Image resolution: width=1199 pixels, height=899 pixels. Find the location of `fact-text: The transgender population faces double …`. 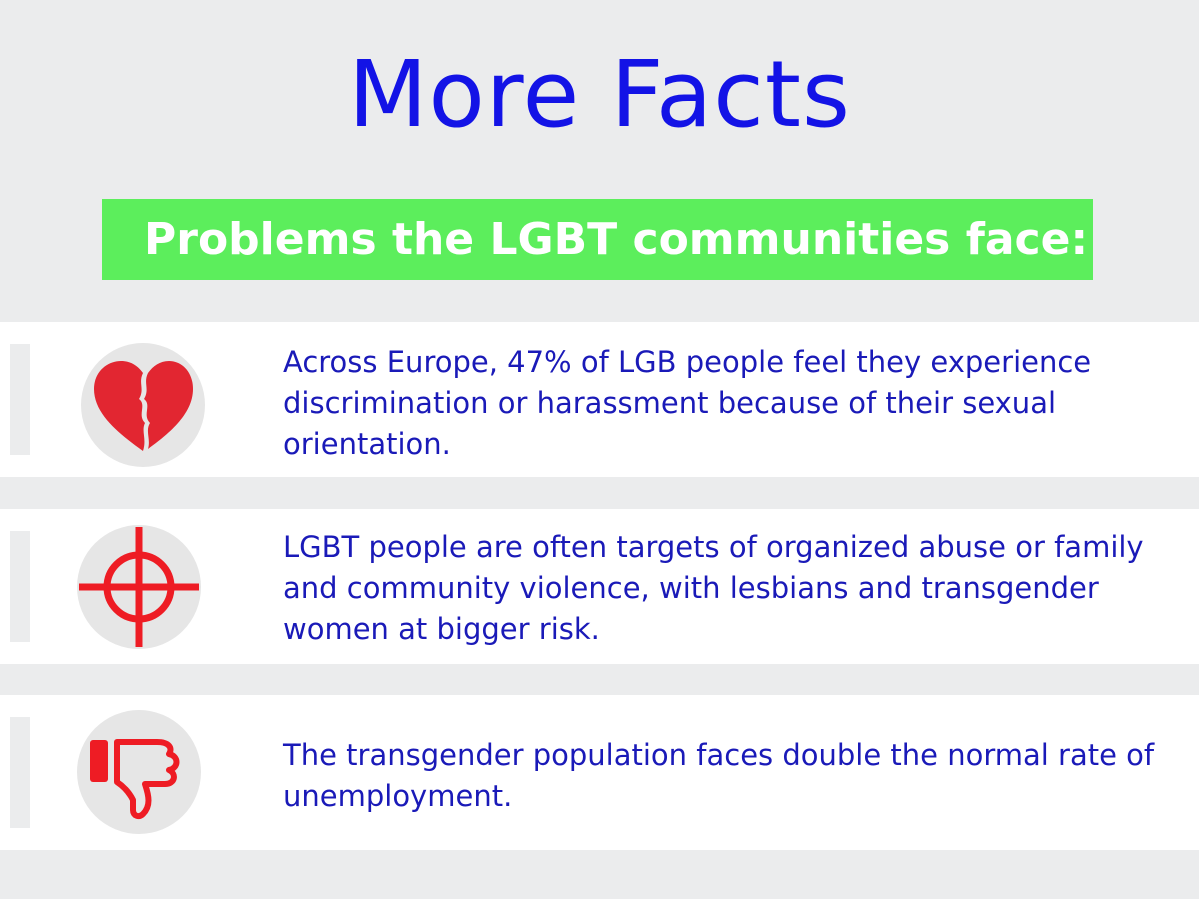

fact-text: The transgender population faces double … is located at coordinates (719, 775).